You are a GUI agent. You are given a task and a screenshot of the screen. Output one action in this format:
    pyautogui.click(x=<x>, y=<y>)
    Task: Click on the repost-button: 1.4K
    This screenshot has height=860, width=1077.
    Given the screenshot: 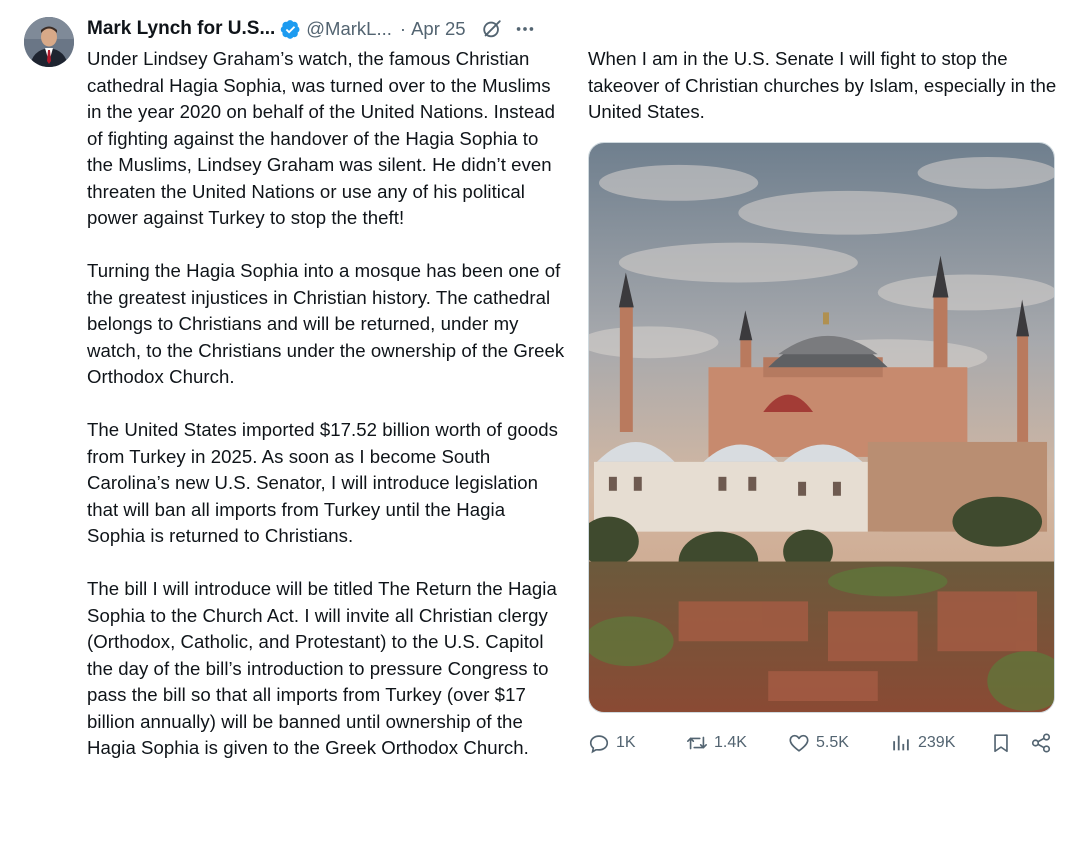 What is the action you would take?
    pyautogui.click(x=716, y=743)
    